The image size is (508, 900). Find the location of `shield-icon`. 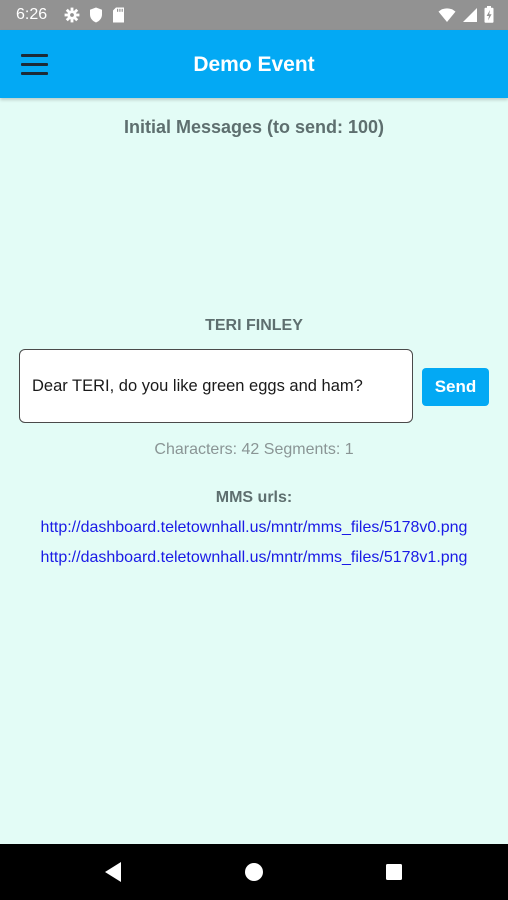

shield-icon is located at coordinates (96, 15).